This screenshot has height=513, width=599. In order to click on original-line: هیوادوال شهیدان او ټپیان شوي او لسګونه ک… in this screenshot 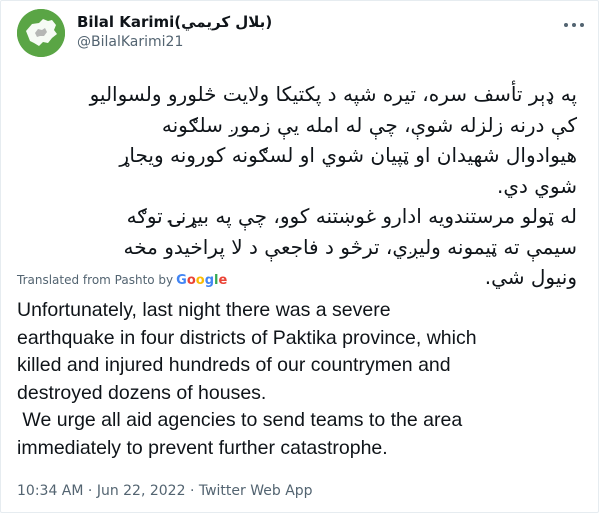, I will do `click(348, 155)`.